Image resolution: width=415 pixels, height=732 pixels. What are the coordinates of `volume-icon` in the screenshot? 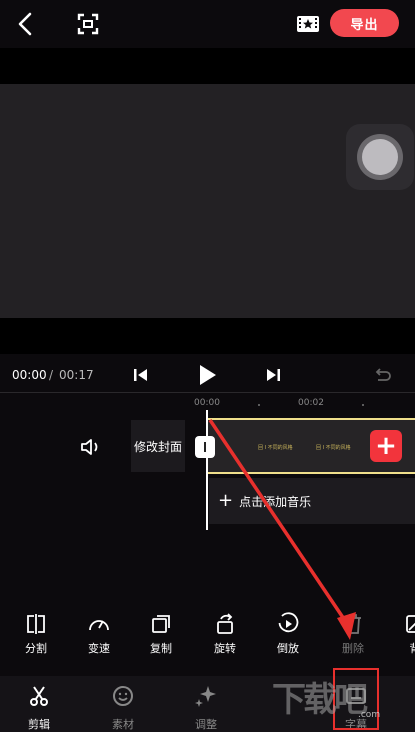 It's located at (91, 447).